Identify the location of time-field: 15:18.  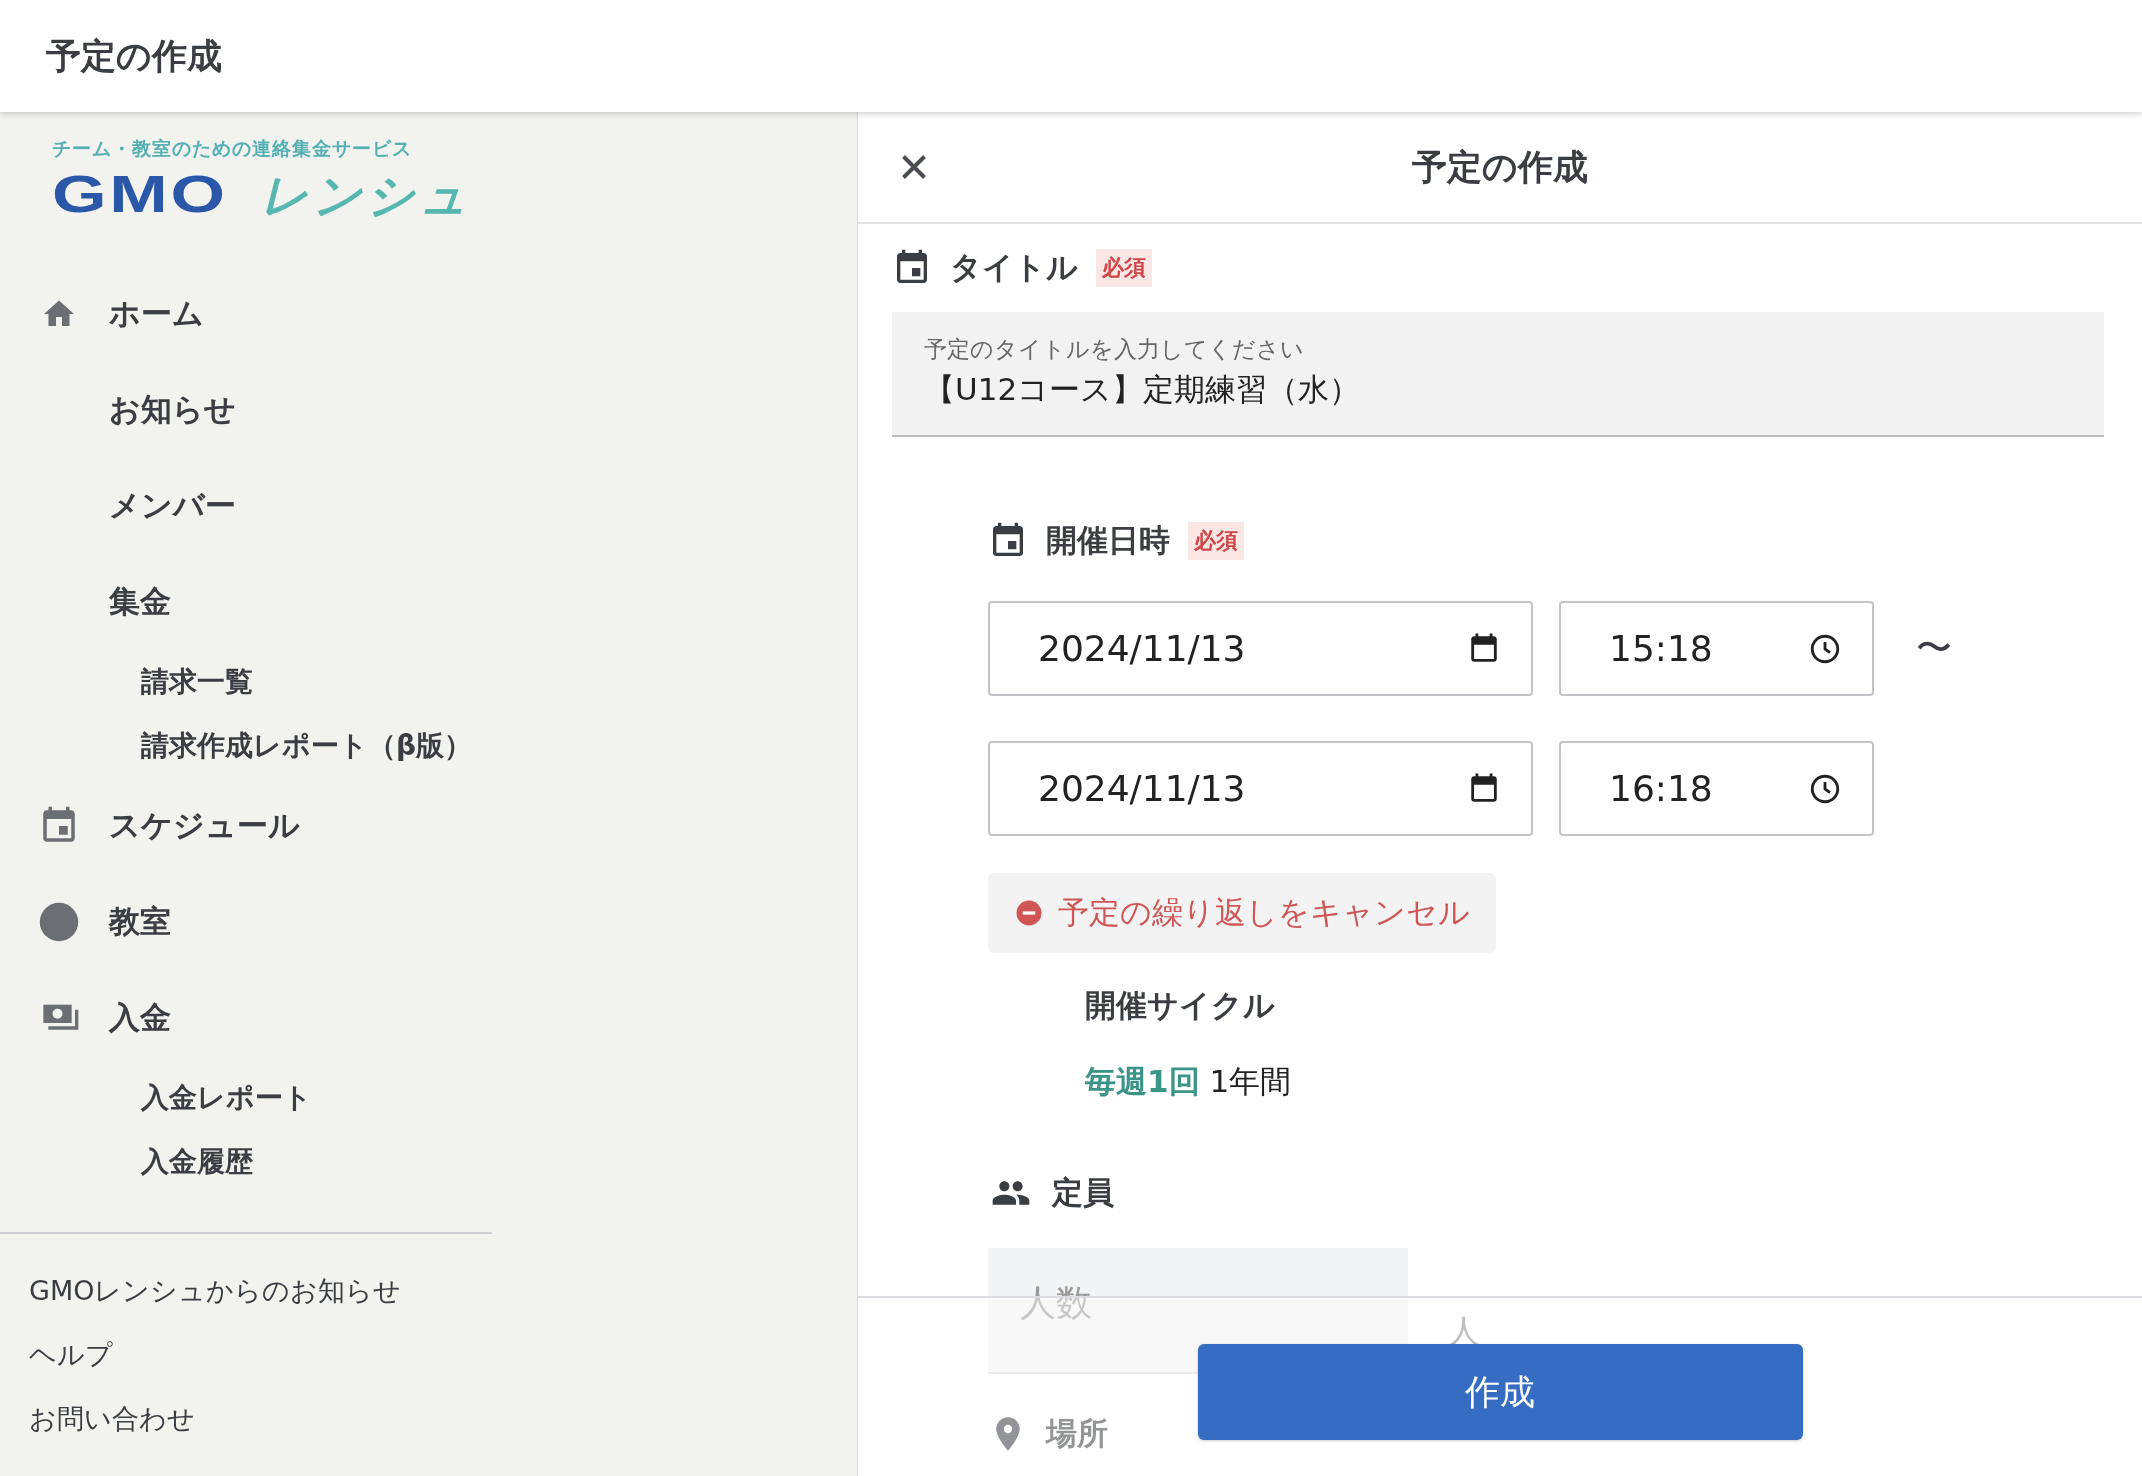
(1716, 648).